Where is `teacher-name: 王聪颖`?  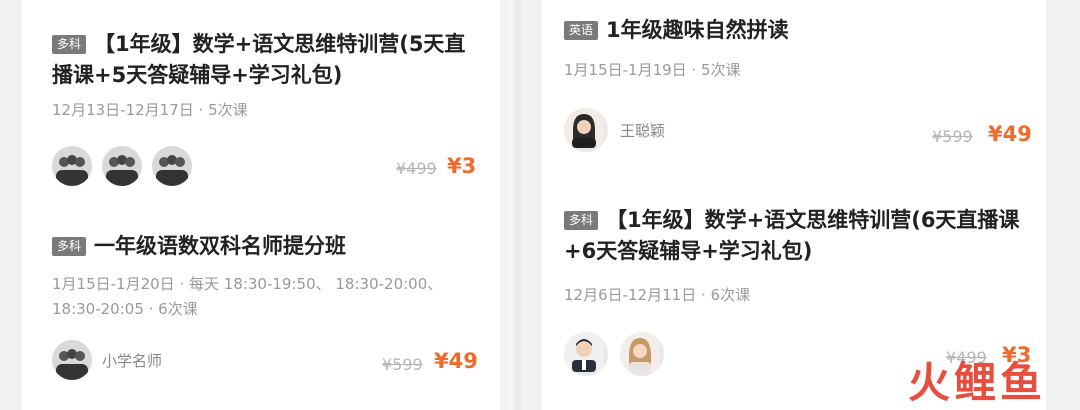
teacher-name: 王聪颖 is located at coordinates (643, 131).